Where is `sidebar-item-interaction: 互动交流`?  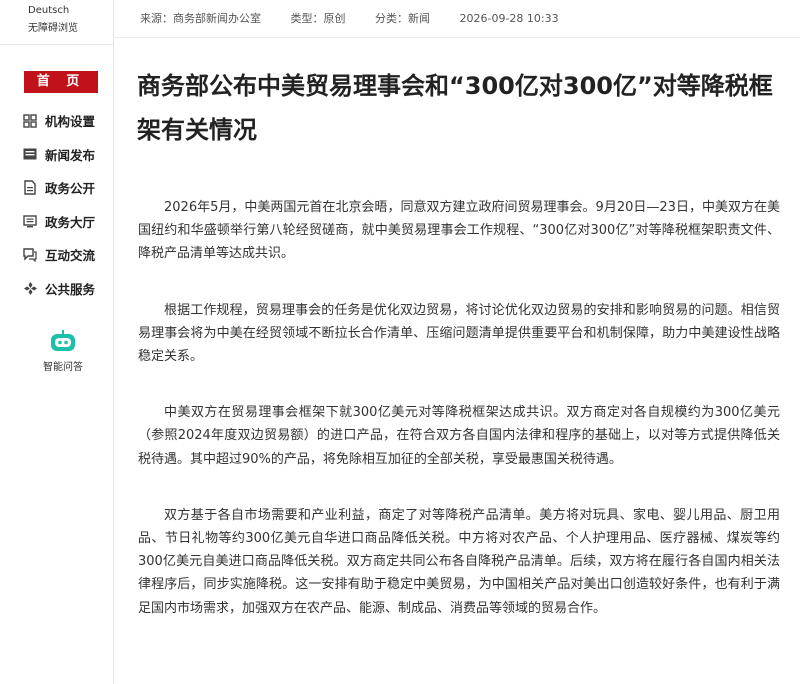
sidebar-item-interaction: 互动交流 is located at coordinates (67, 255).